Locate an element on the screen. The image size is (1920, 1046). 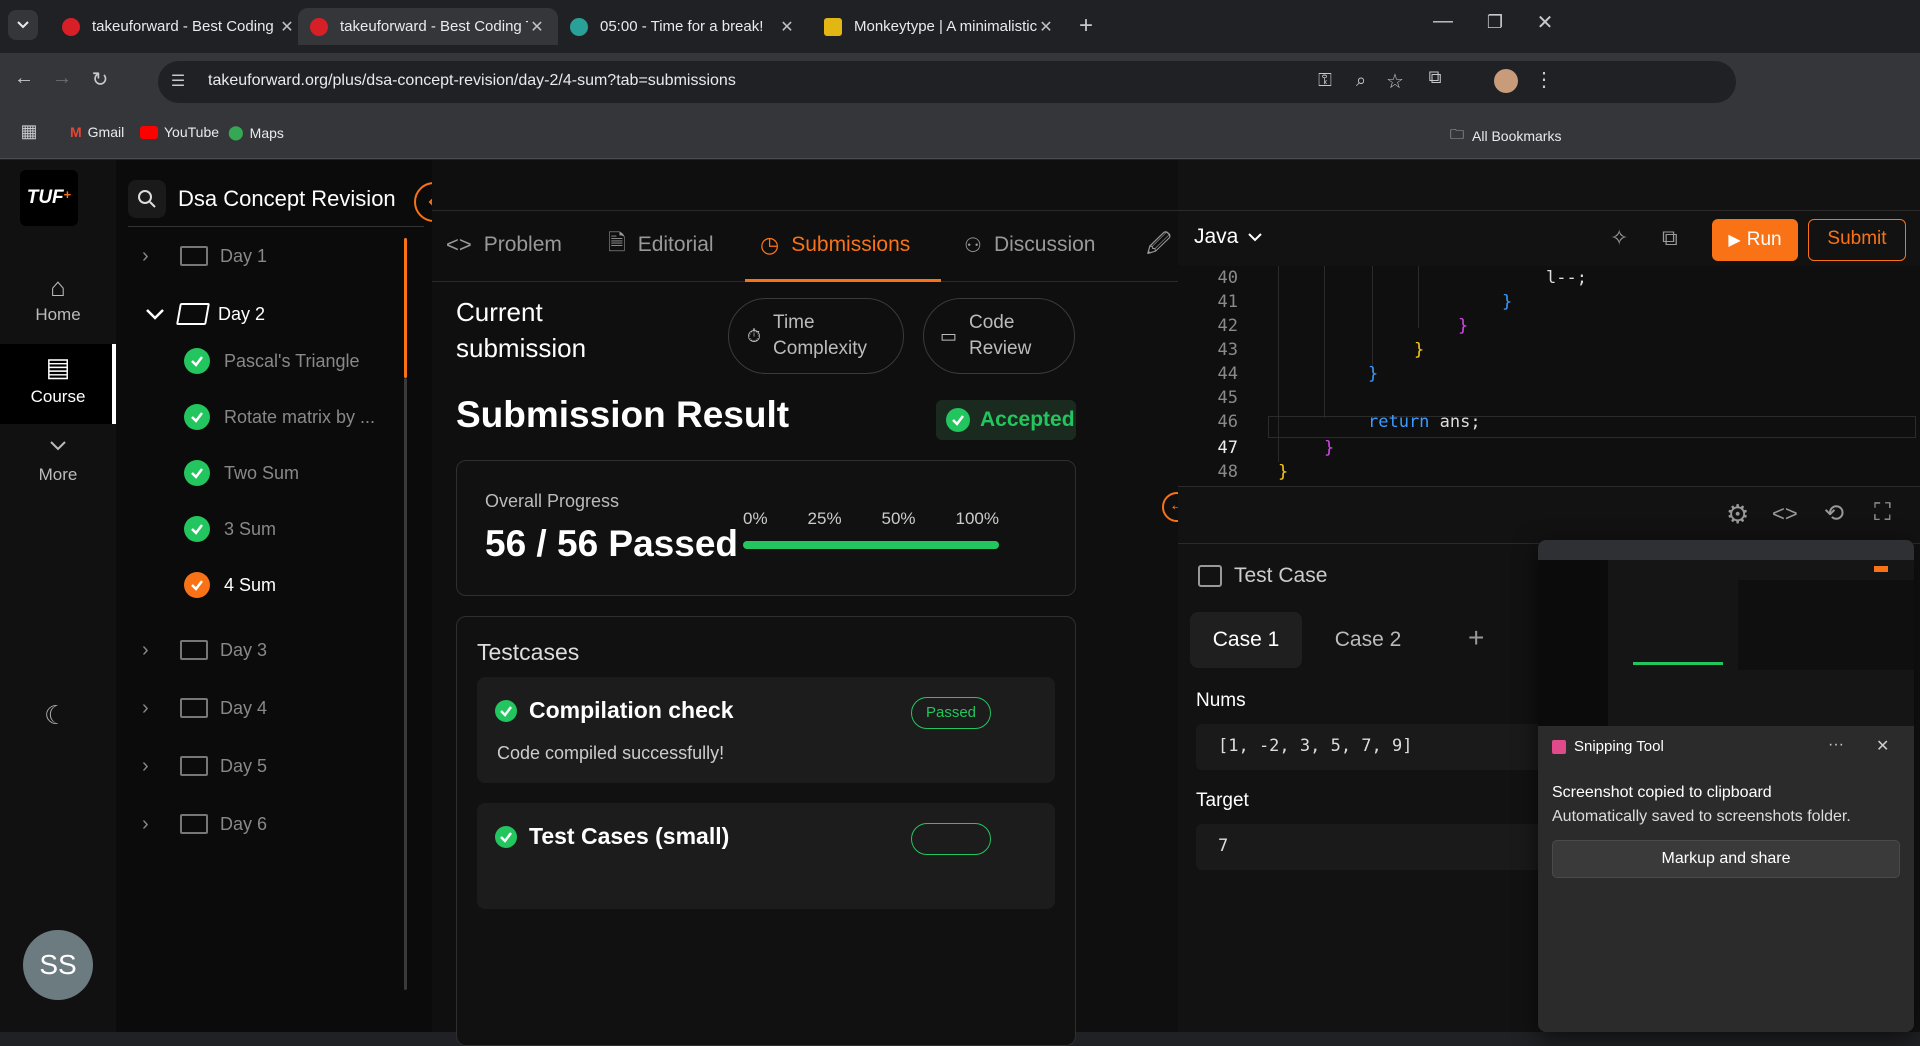
target-input: 7 is located at coordinates (1386, 847).